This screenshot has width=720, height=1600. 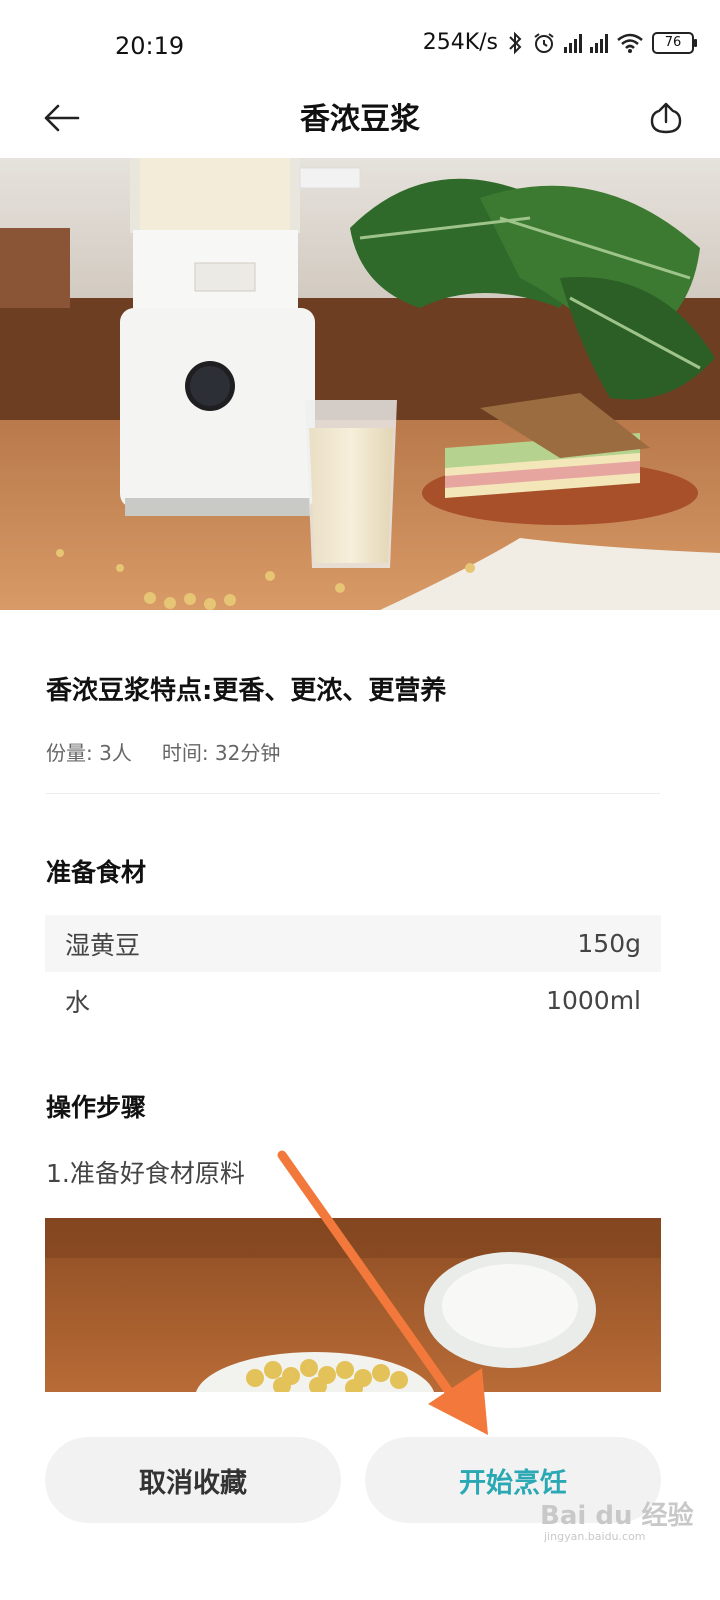 I want to click on recipe-meta: 份量: 3人 时间: 32分钟, so click(x=163, y=751).